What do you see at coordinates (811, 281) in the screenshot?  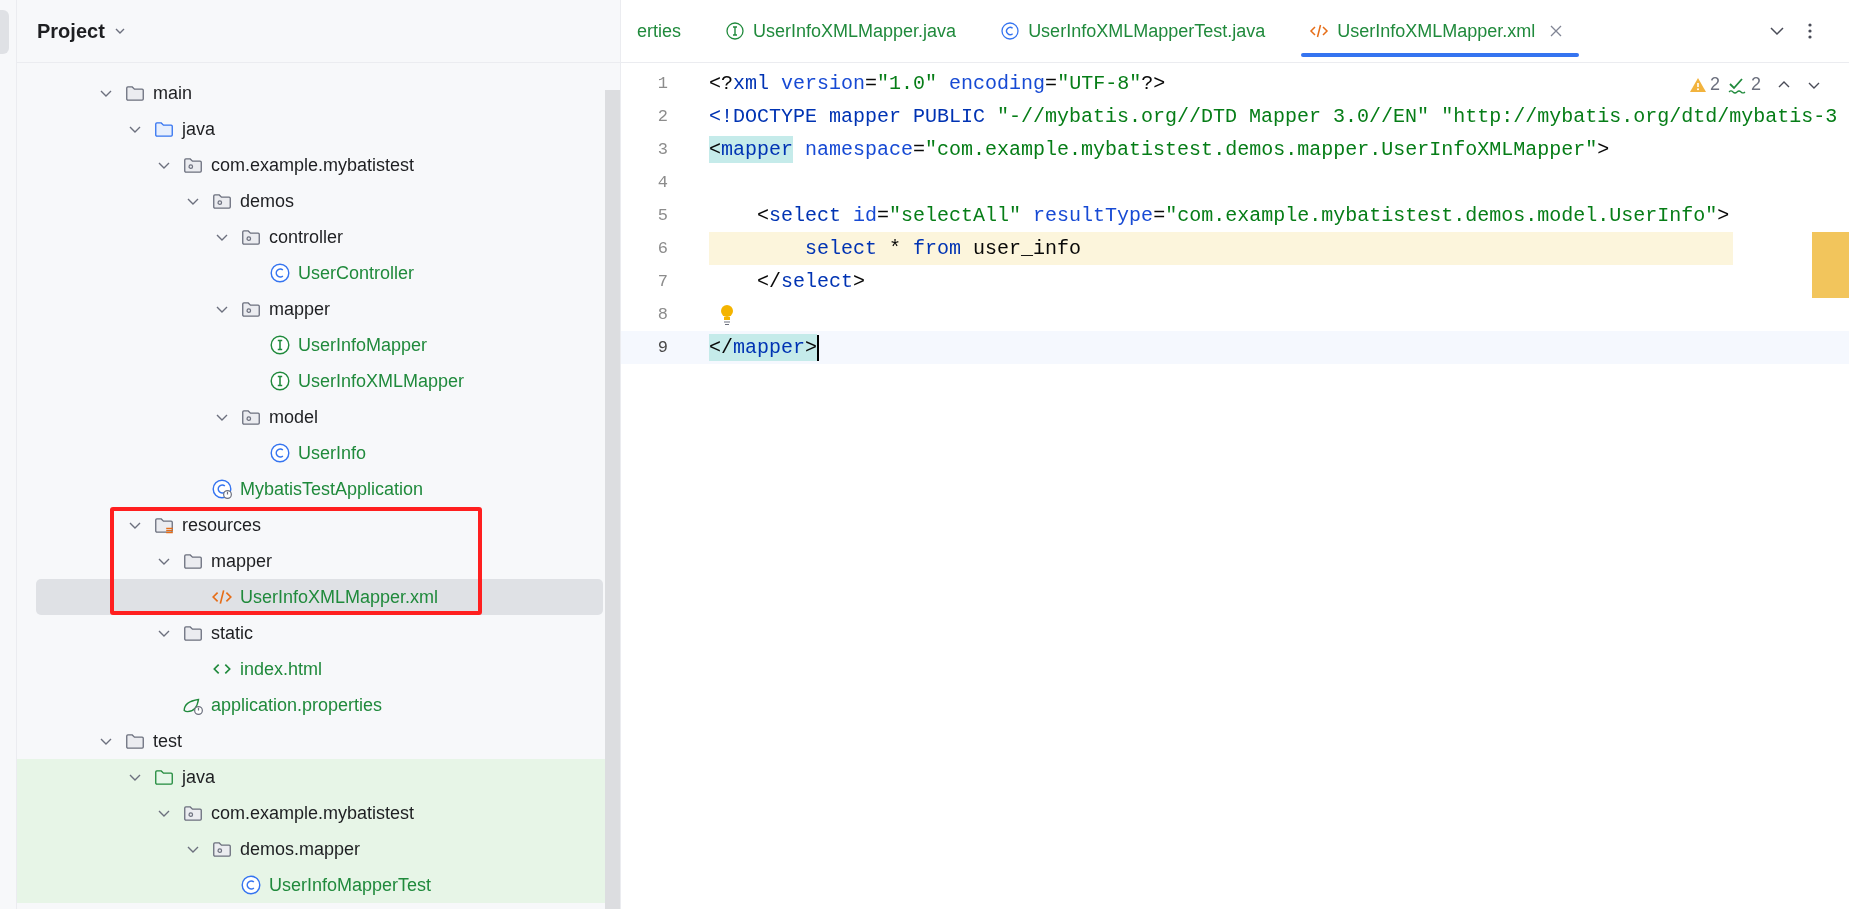 I see `code-line: </select>` at bounding box center [811, 281].